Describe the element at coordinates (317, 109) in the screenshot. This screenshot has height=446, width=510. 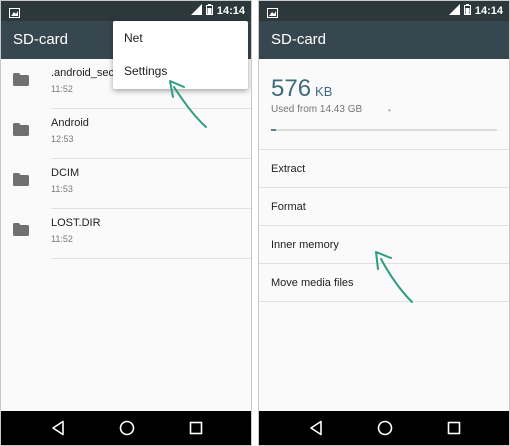
I see `storage-total-label: Used from 14.43 GB` at that location.